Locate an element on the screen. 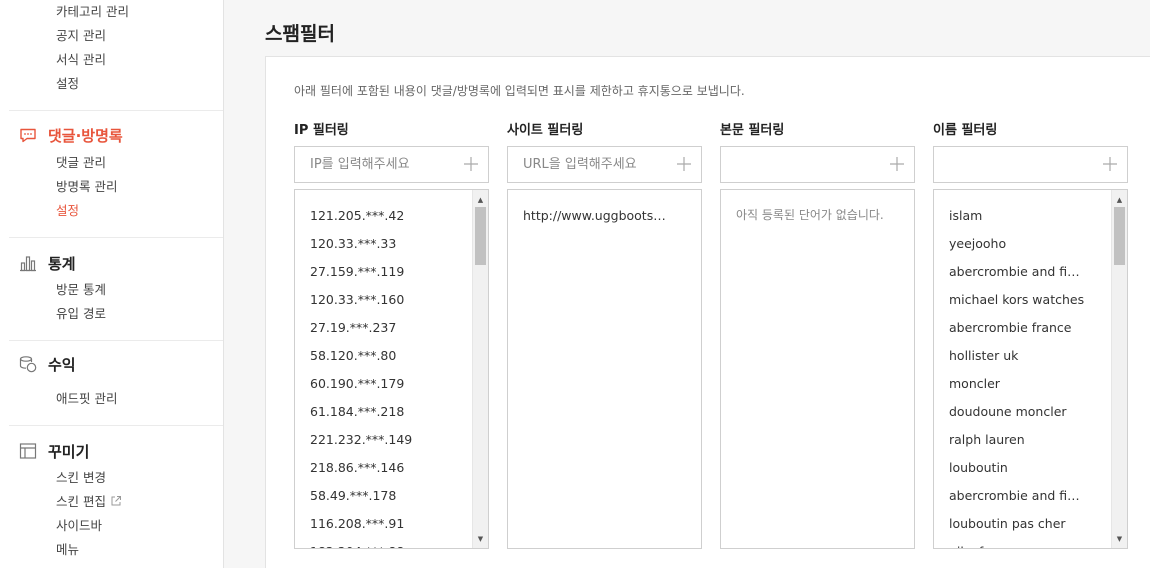 Image resolution: width=1150 pixels, height=568 pixels. name-filter-input-box is located at coordinates (1030, 164).